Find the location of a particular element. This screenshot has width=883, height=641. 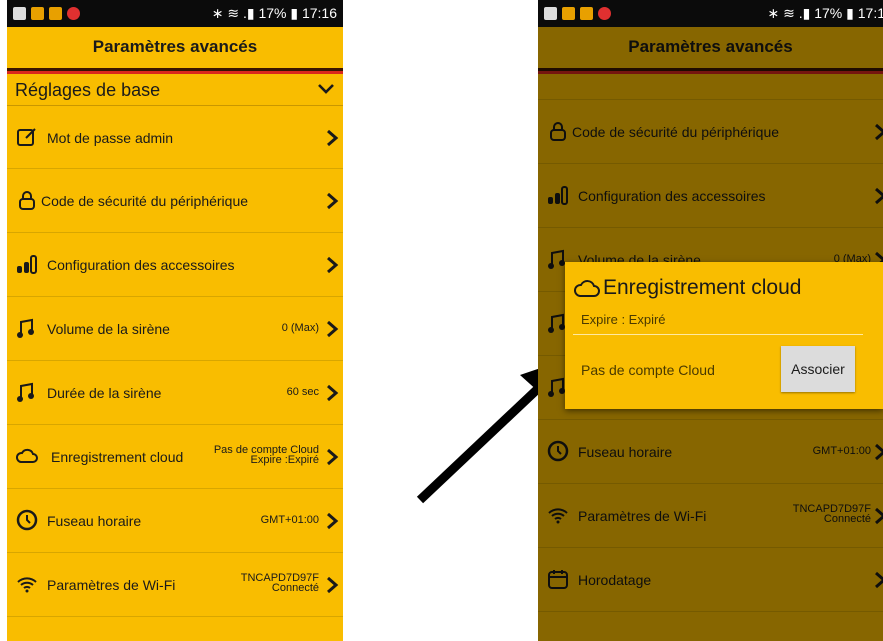

signal-bars-icon is located at coordinates (27, 264).